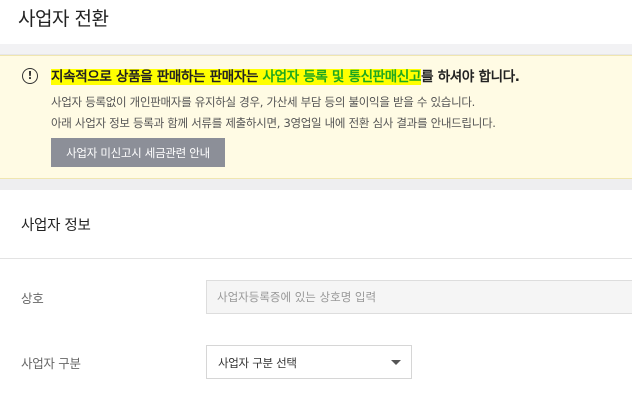  Describe the element at coordinates (257, 363) in the screenshot. I see `business-type-selected-value: 사업자 구분 선택` at that location.